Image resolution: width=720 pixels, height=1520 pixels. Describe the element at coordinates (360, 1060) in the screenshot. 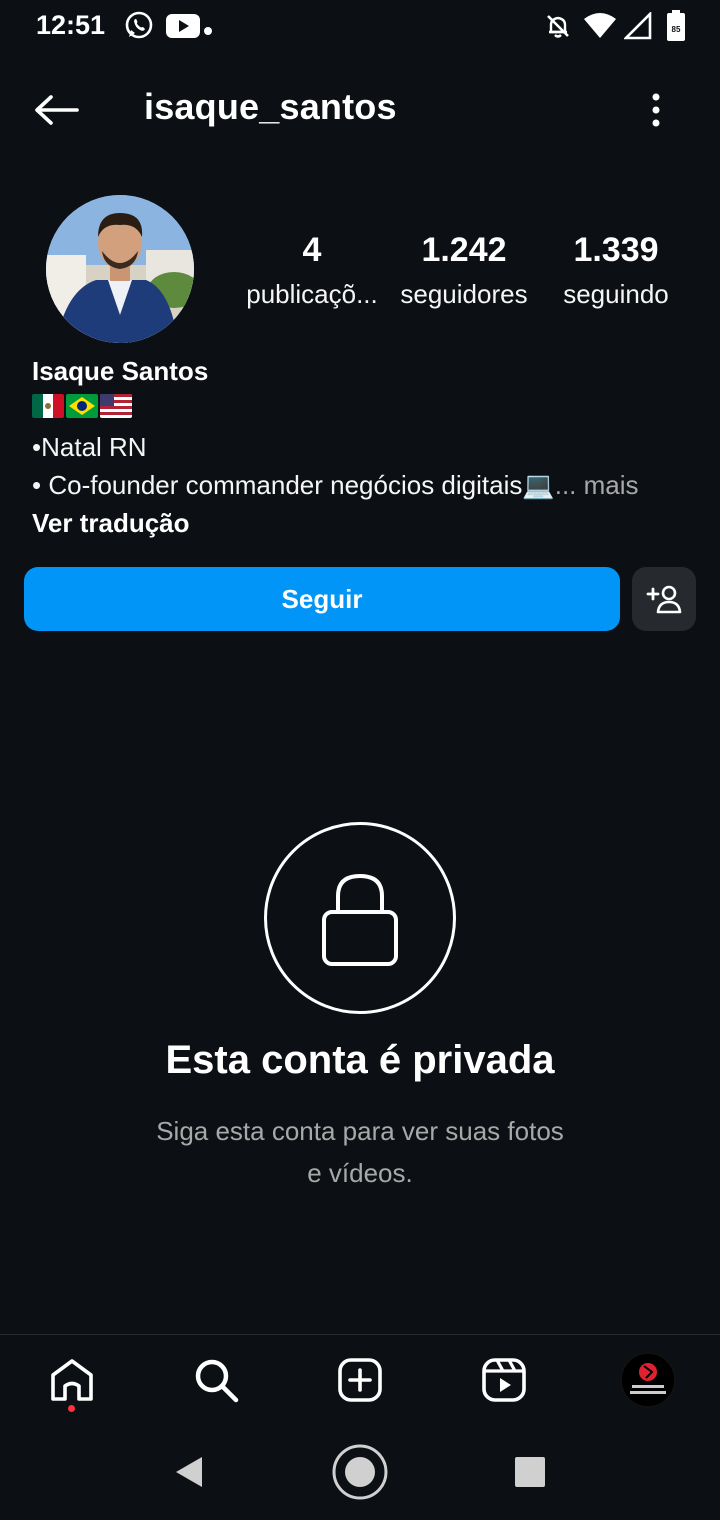

I see `private-account-title: Esta conta é privada` at that location.